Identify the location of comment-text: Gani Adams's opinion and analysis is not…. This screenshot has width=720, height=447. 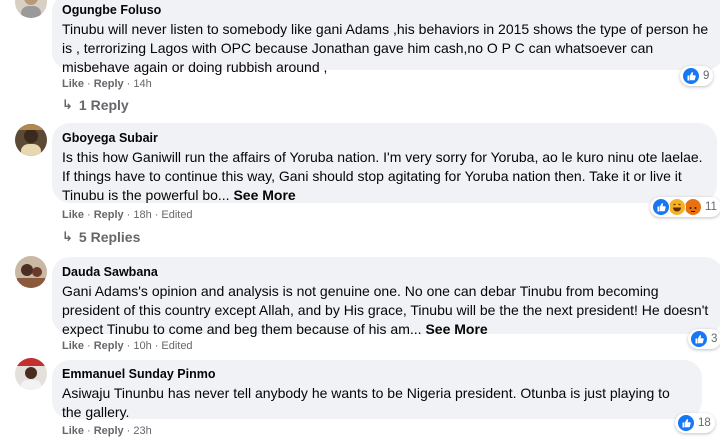
(385, 310).